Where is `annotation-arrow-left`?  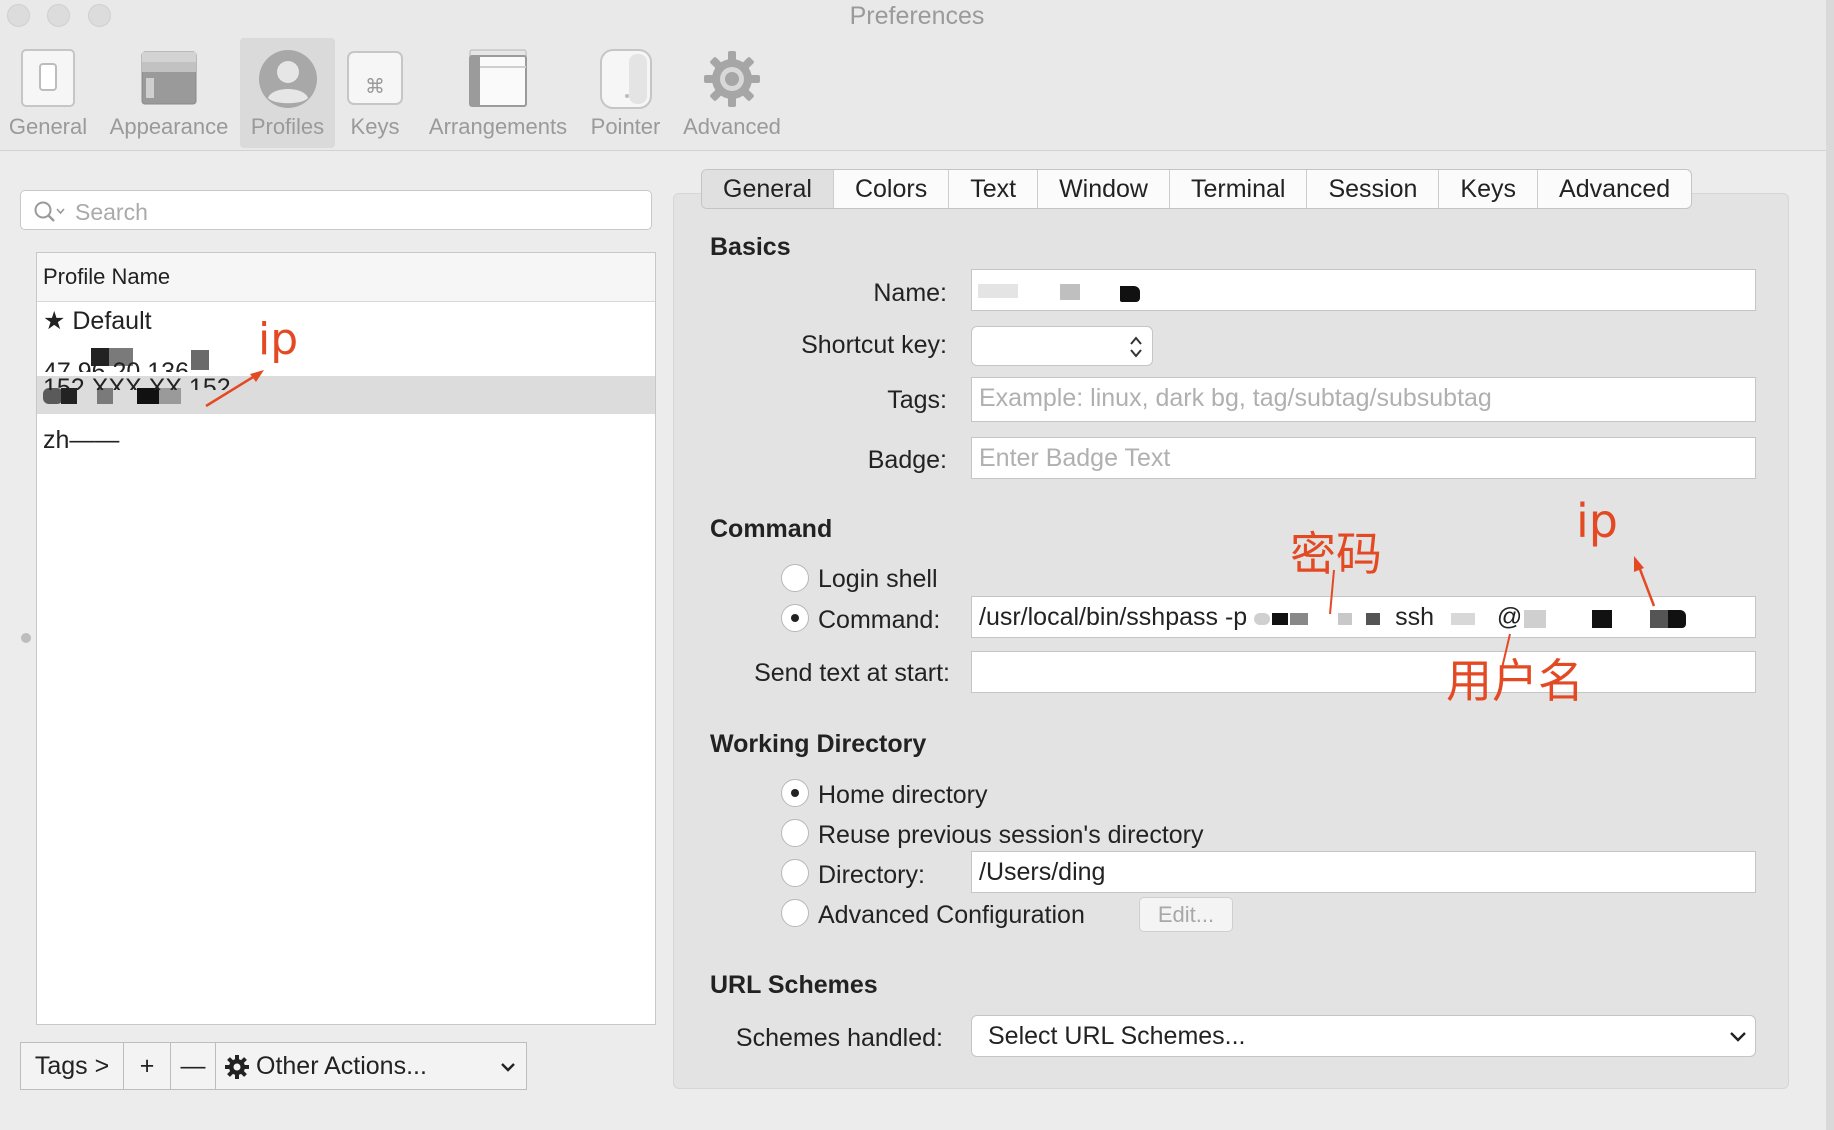
annotation-arrow-left is located at coordinates (234, 389).